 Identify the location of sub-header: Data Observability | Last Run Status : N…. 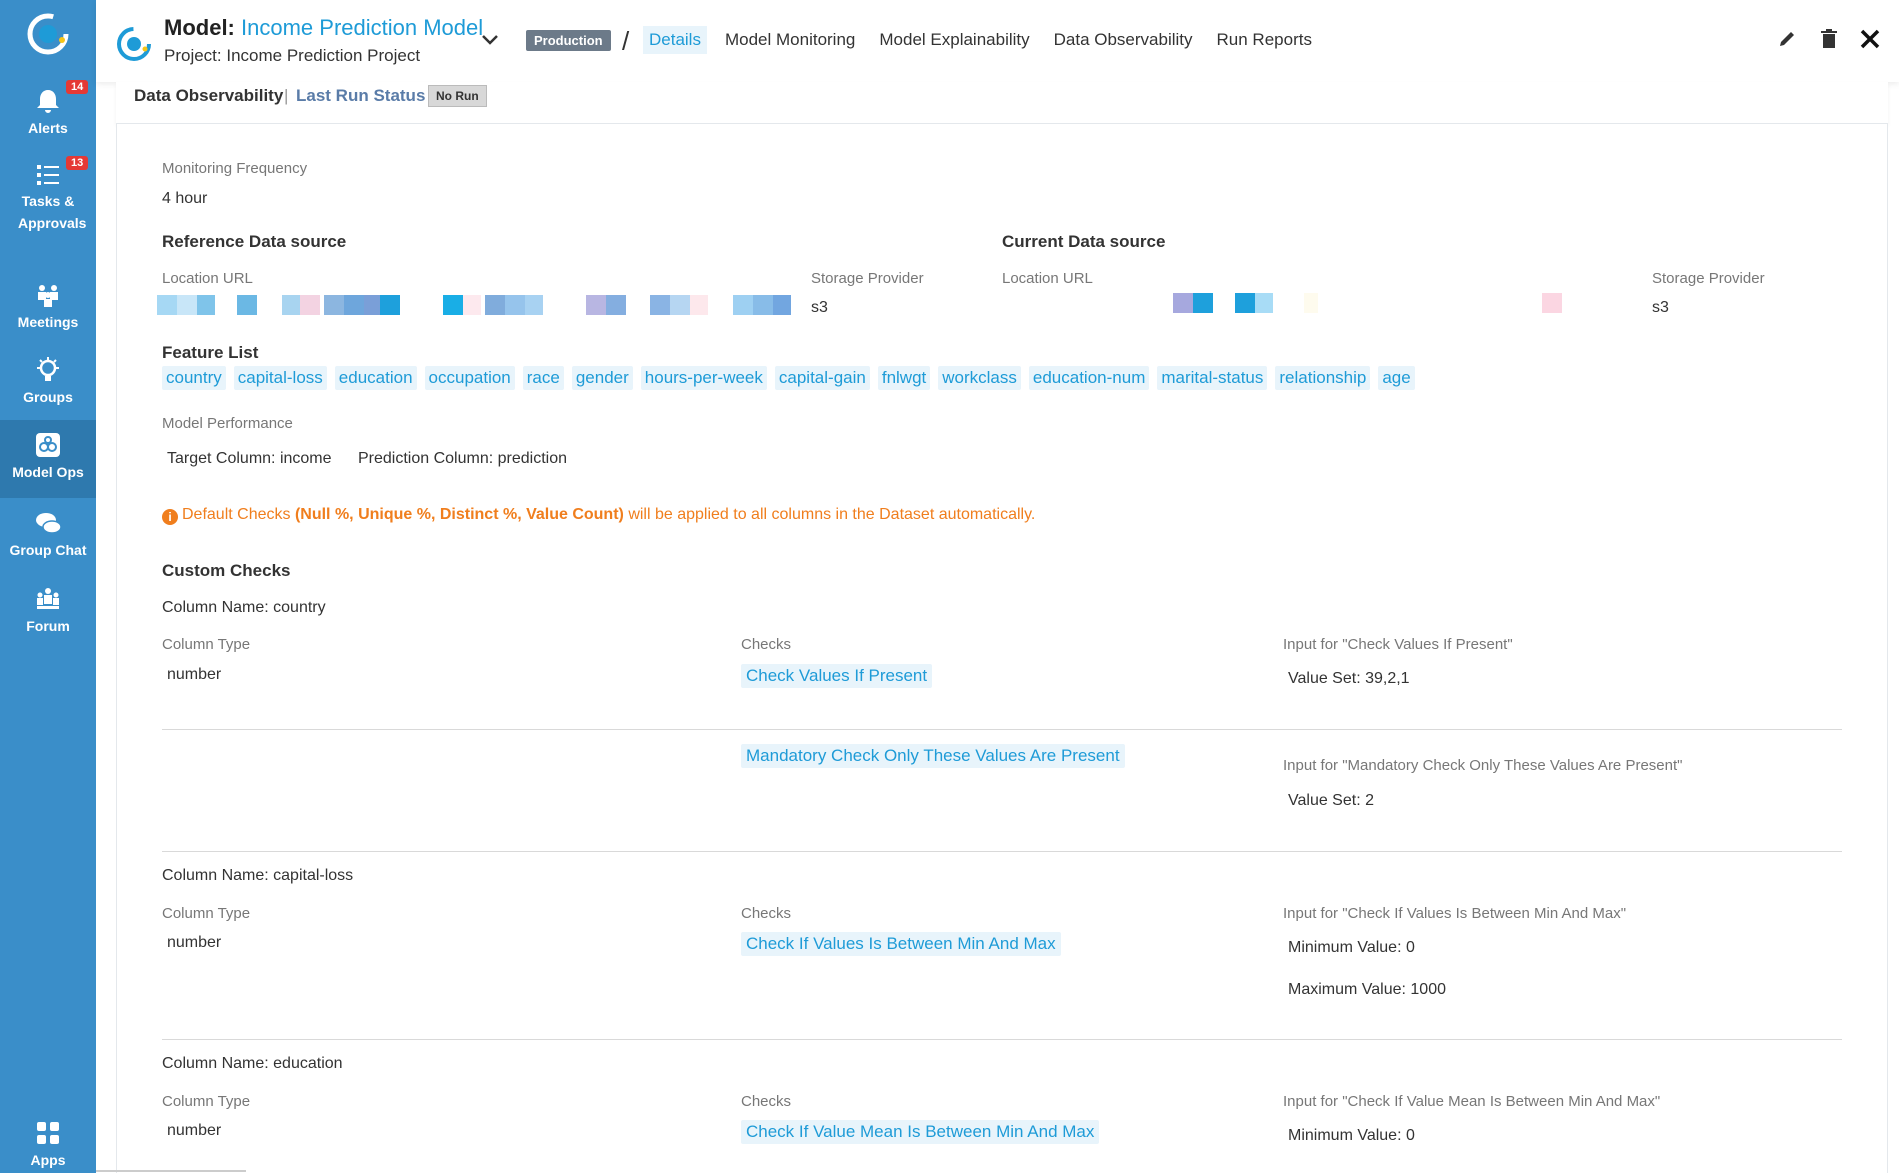
(1002, 103).